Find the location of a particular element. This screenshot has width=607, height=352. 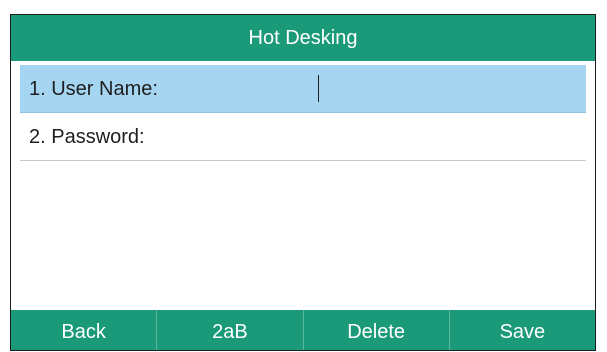

screen-title: Hot Desking is located at coordinates (303, 38).